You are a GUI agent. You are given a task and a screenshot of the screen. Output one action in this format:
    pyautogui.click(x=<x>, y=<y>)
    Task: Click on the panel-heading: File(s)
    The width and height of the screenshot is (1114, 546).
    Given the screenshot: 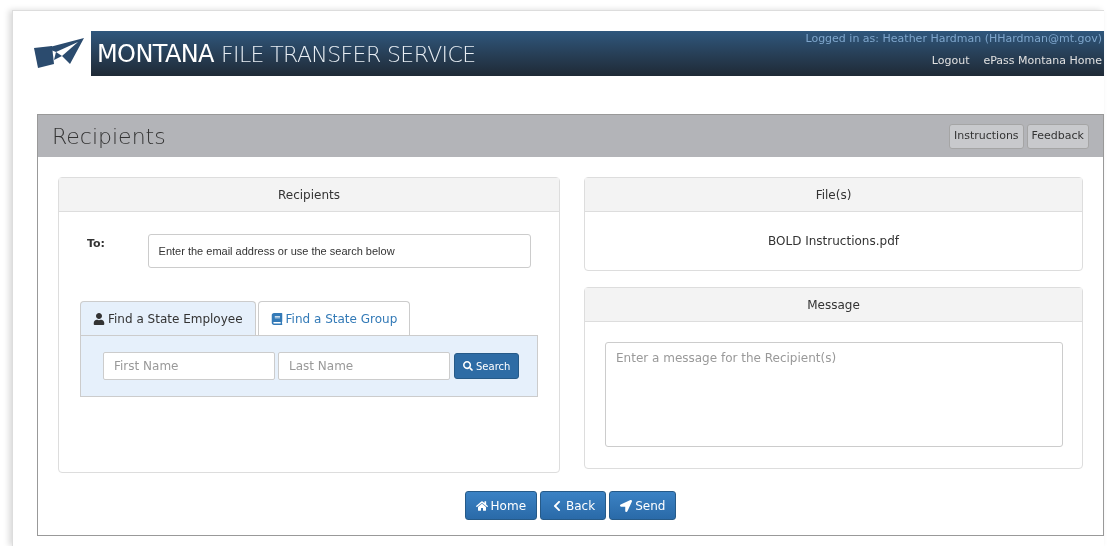 What is the action you would take?
    pyautogui.click(x=833, y=195)
    